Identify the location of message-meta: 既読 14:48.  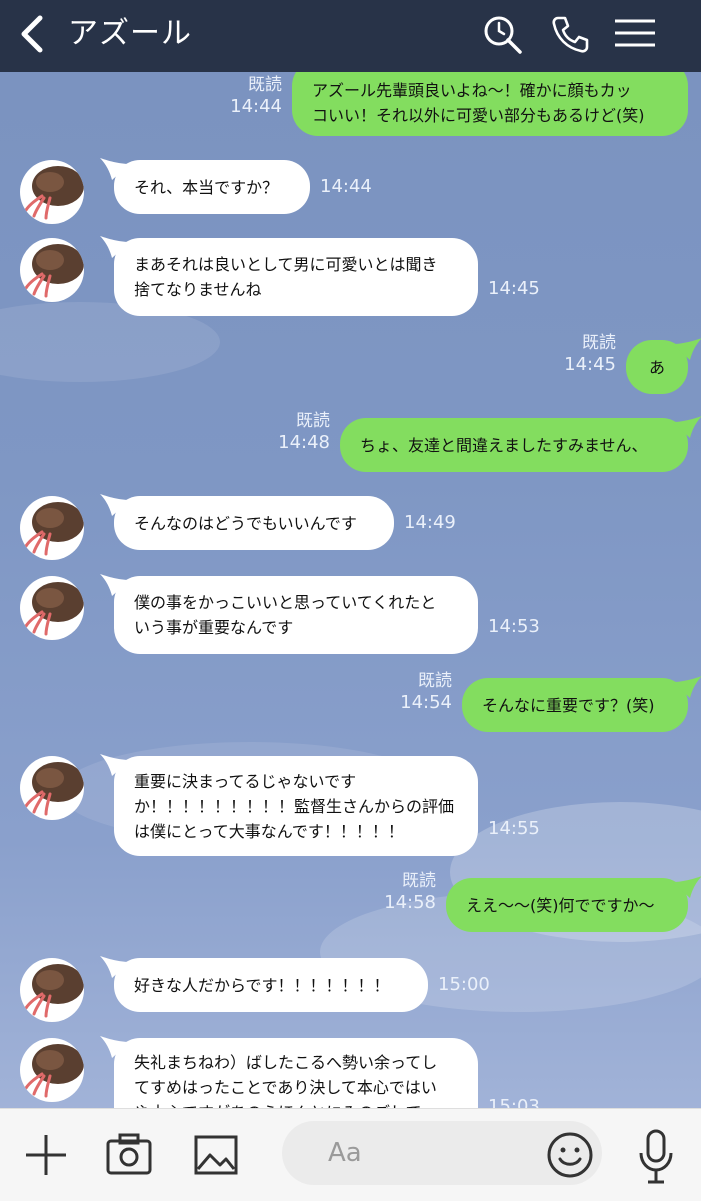
(298, 432).